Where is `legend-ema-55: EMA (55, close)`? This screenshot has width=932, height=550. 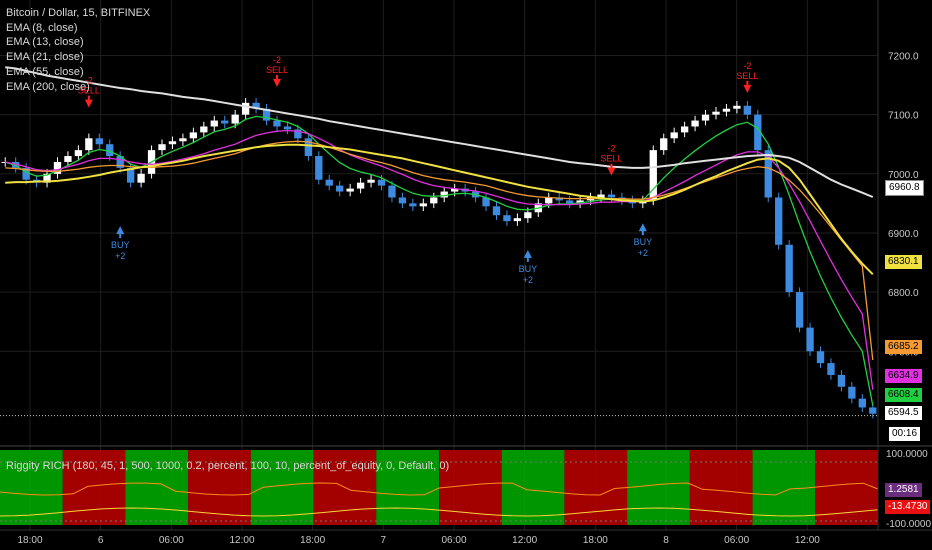
legend-ema-55: EMA (55, close) is located at coordinates (45, 71).